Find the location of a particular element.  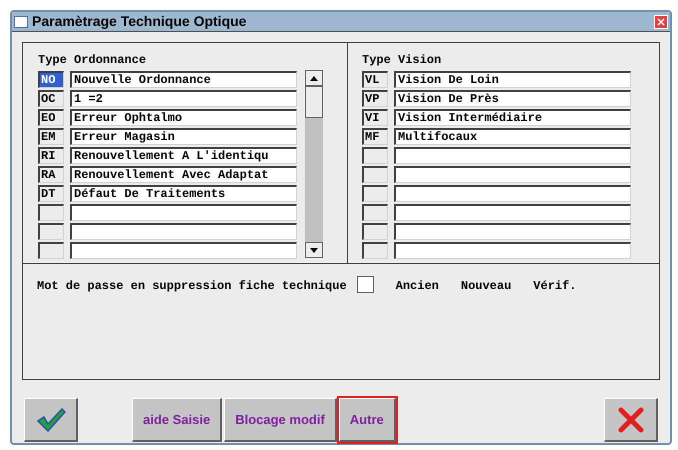

action-button: aide Saisie is located at coordinates (177, 420).